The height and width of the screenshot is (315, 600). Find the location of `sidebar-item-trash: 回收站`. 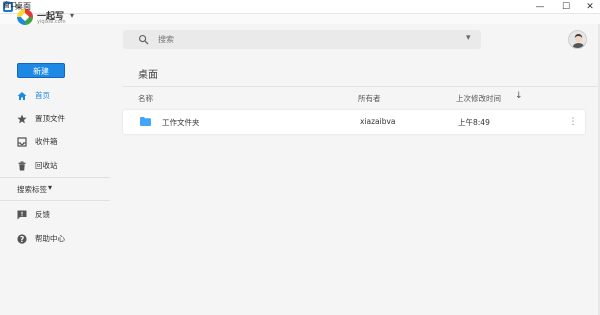

sidebar-item-trash: 回收站 is located at coordinates (55, 166).